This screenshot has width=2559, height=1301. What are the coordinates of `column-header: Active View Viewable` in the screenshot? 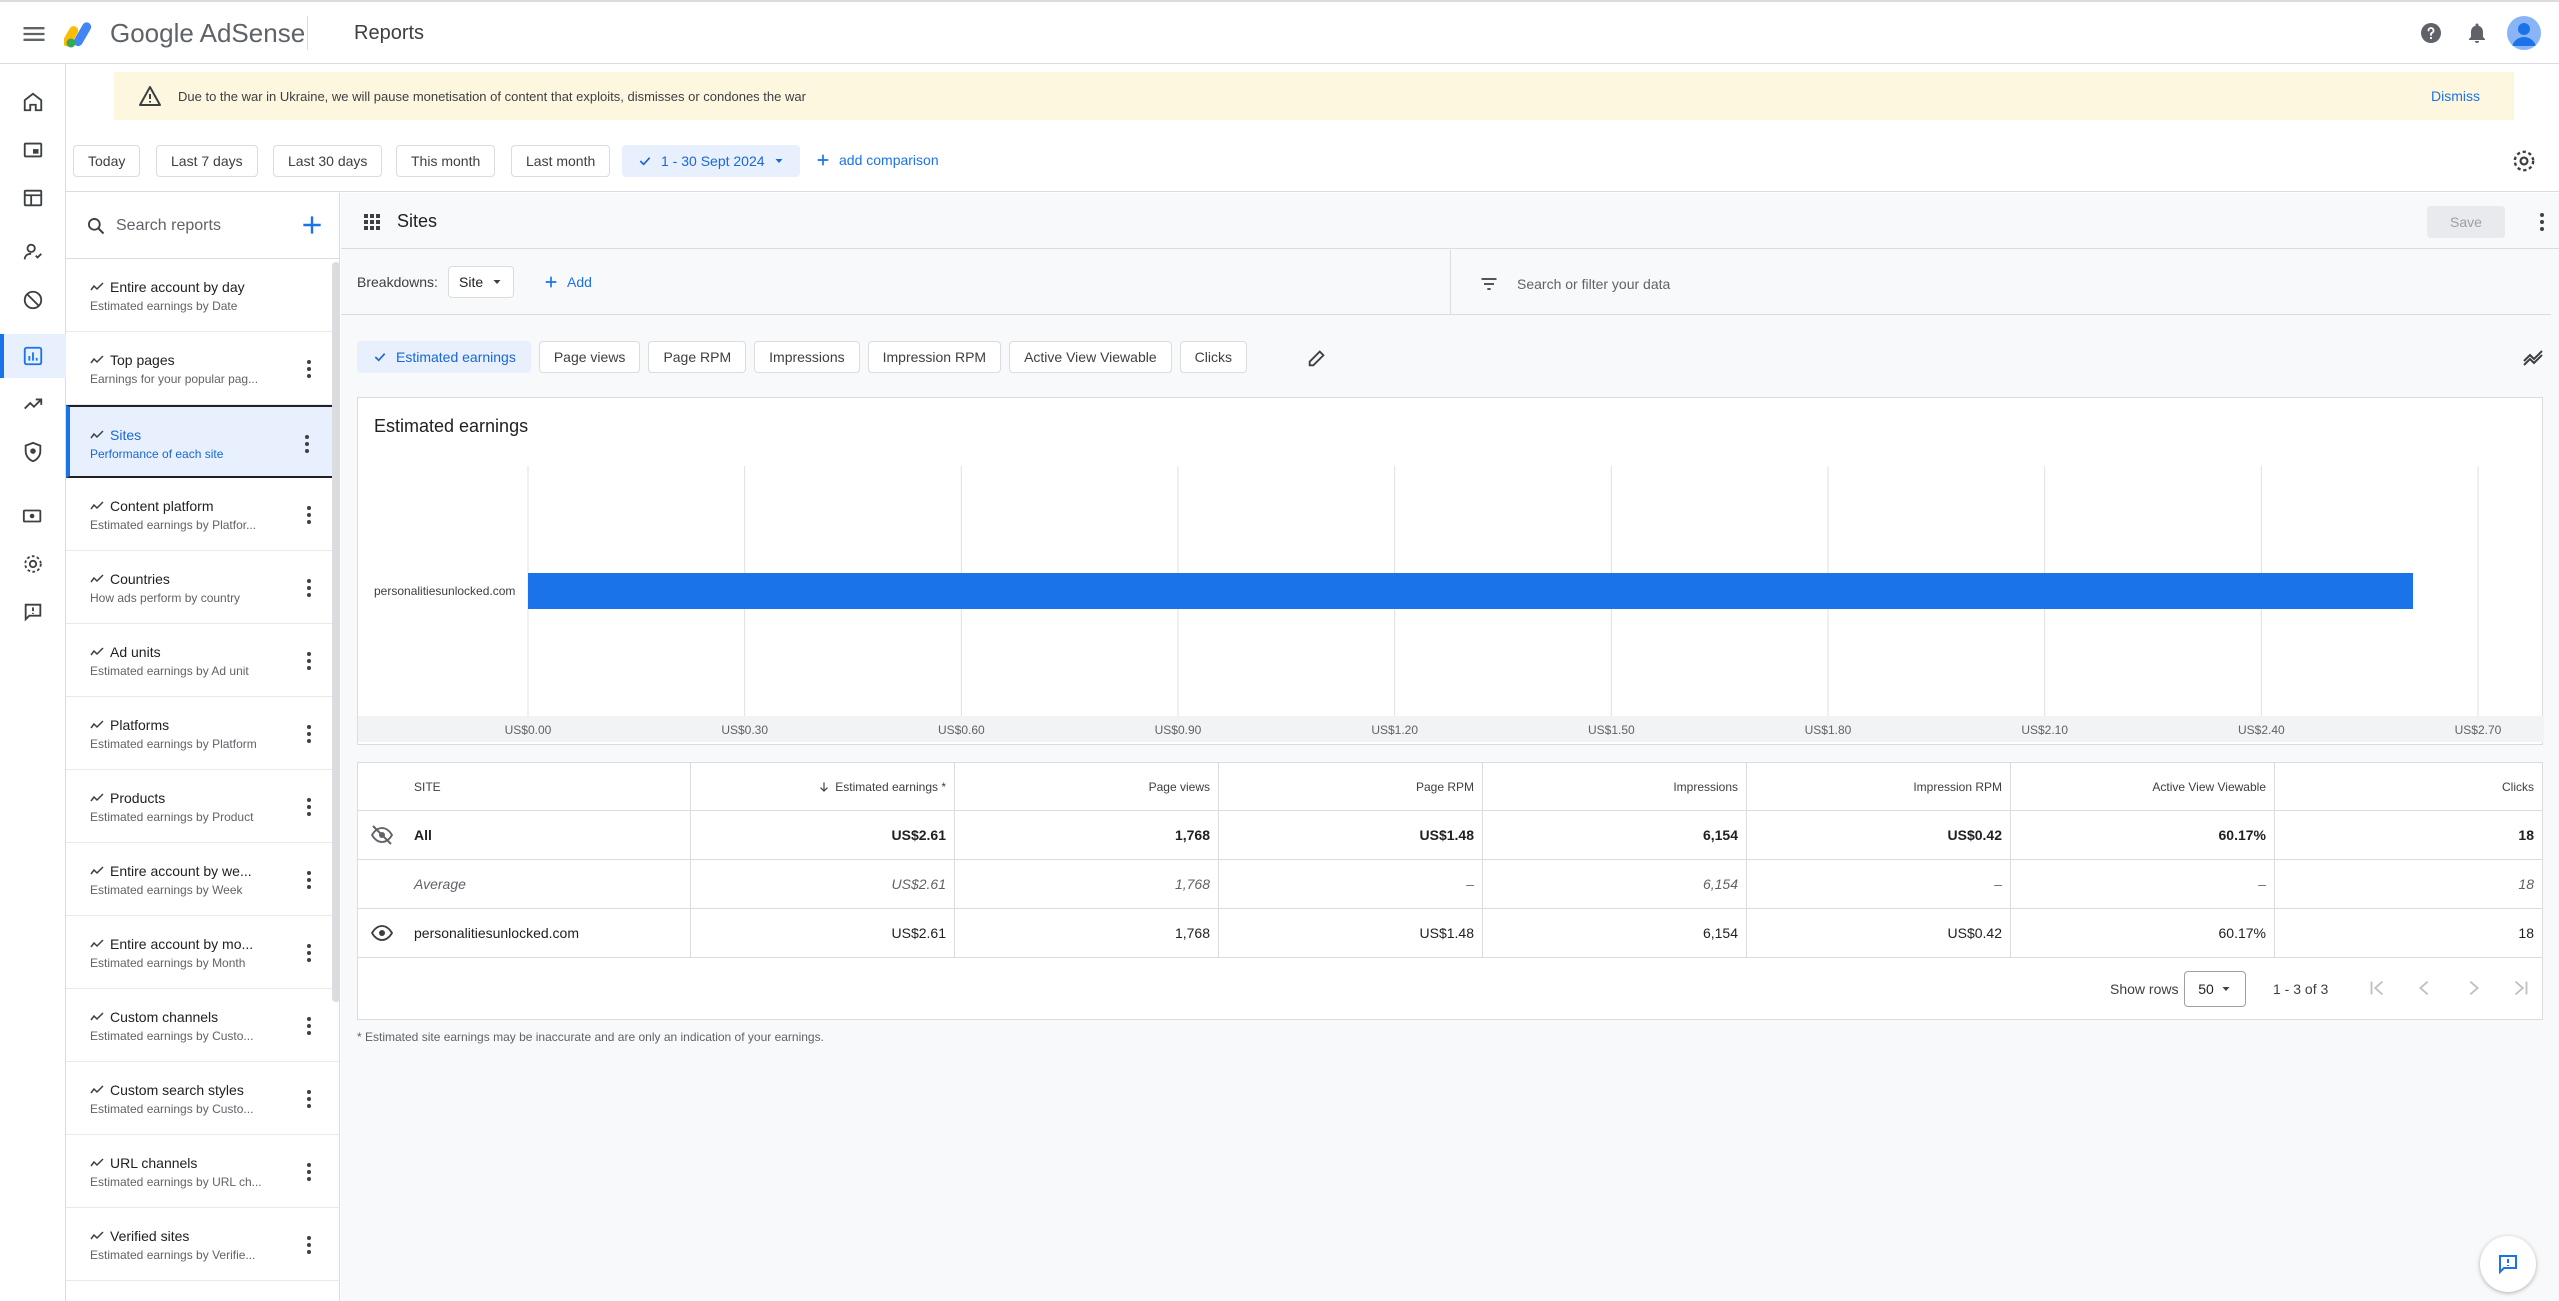 It's located at (2143, 786).